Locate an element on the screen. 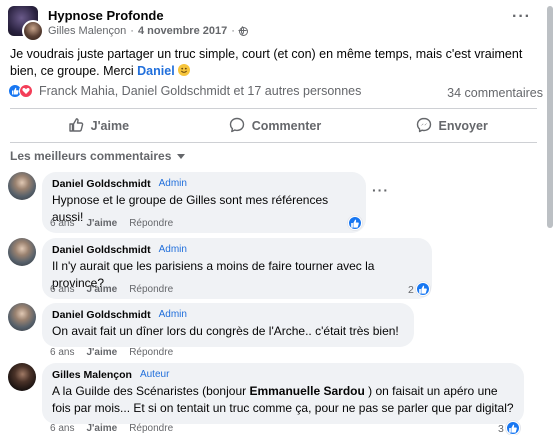 The width and height of the screenshot is (555, 435). comment-bubble-icon is located at coordinates (237, 126).